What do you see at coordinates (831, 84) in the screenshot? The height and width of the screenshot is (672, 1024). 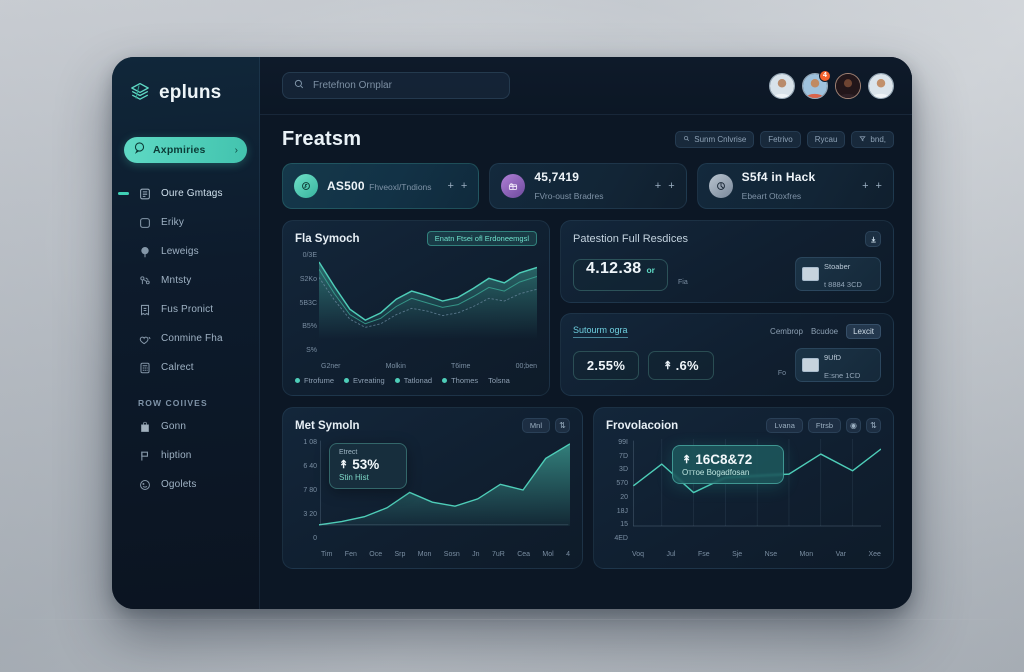 I see `avatar-group: 4` at bounding box center [831, 84].